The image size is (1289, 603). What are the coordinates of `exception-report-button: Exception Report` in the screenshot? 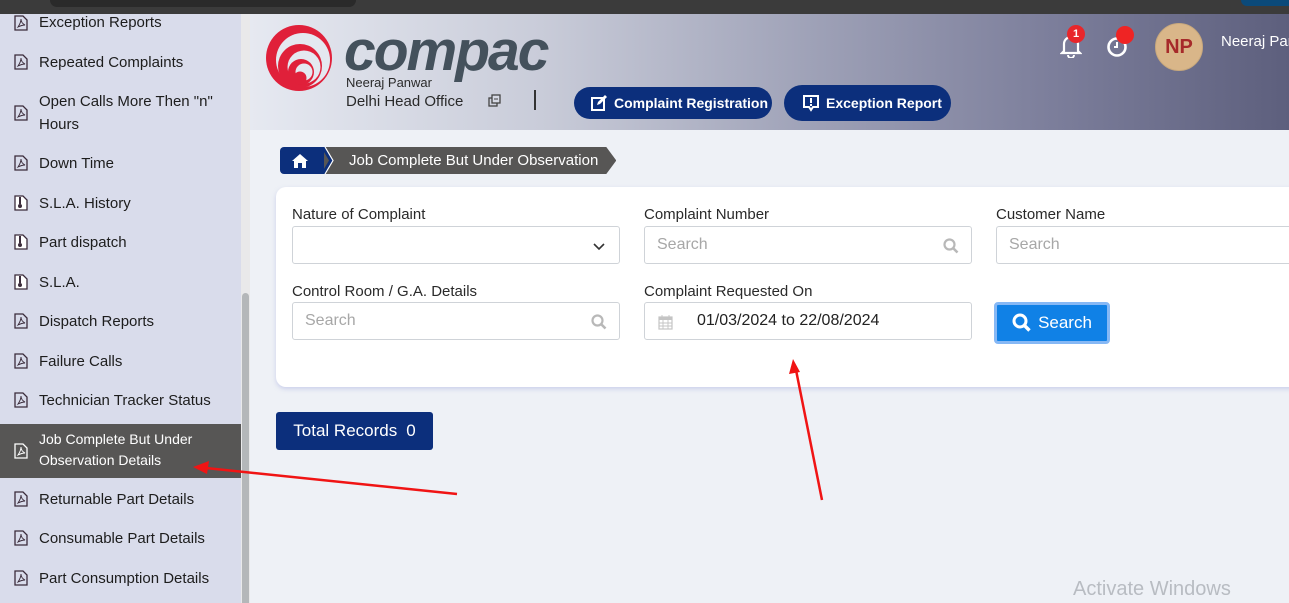 It's located at (867, 103).